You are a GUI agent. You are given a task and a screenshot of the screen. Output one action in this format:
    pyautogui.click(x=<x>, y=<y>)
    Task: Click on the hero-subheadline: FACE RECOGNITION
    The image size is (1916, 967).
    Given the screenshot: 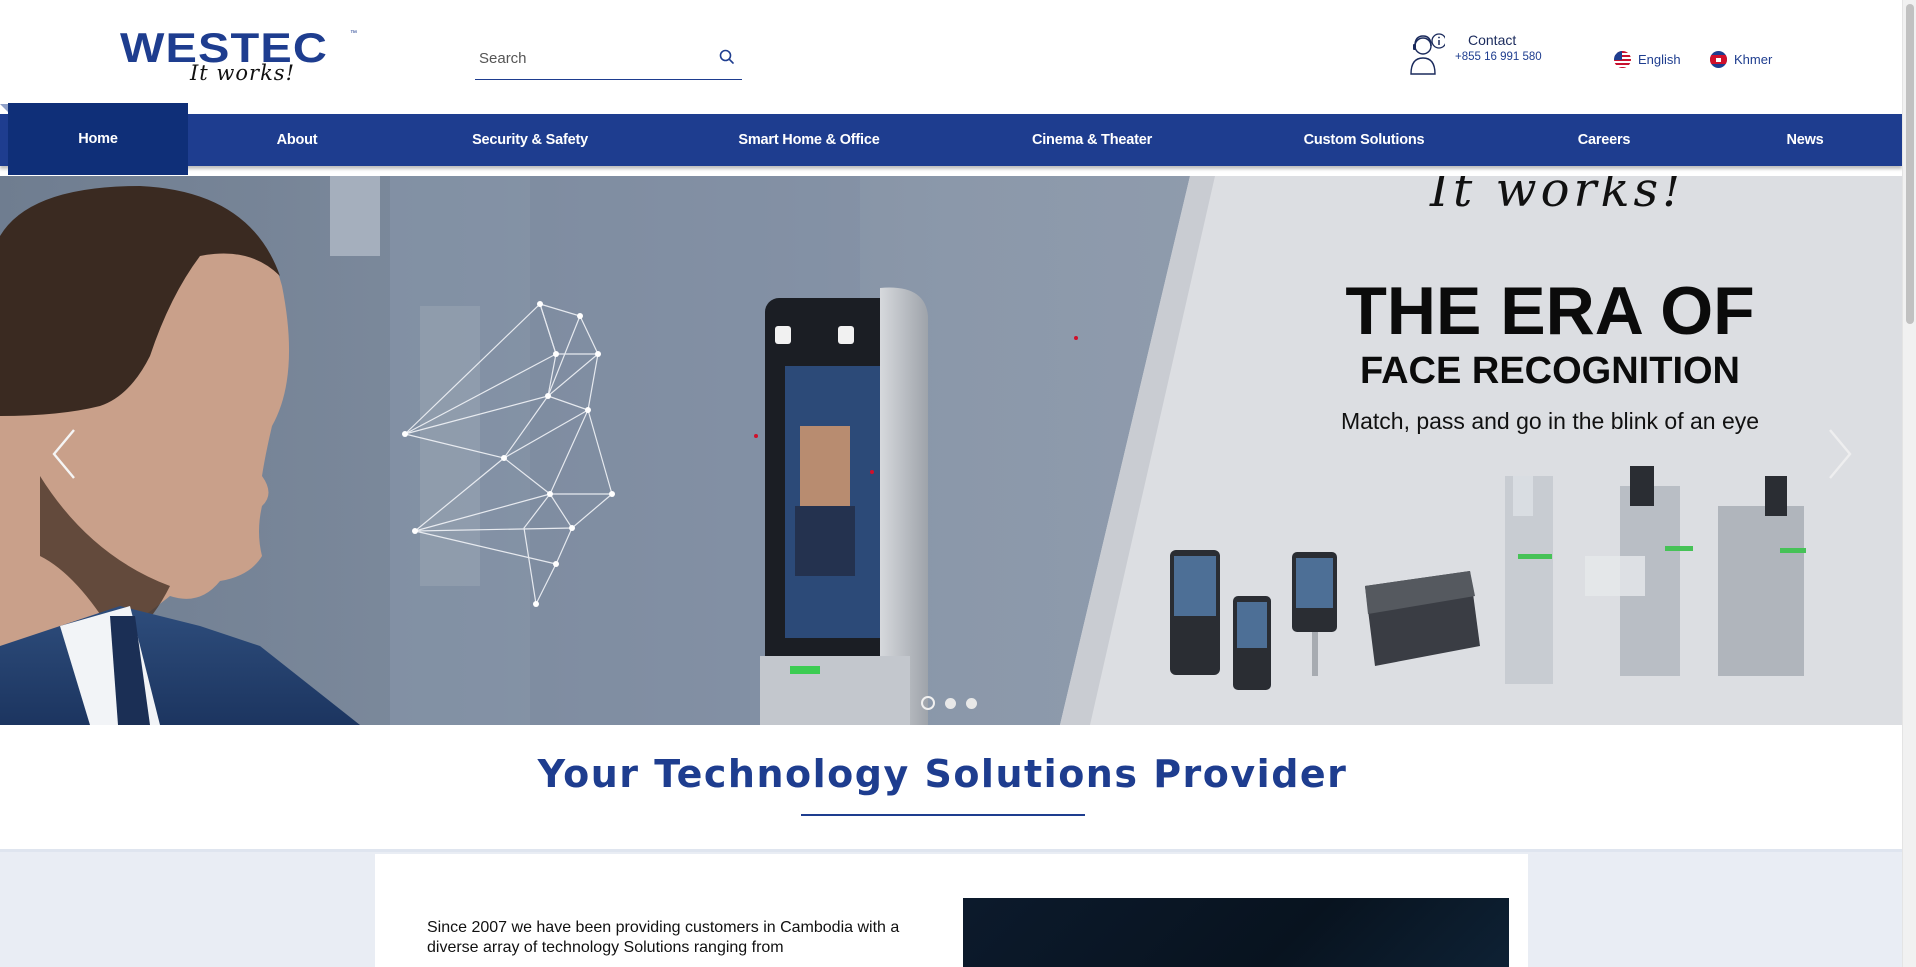 What is the action you would take?
    pyautogui.click(x=1550, y=371)
    